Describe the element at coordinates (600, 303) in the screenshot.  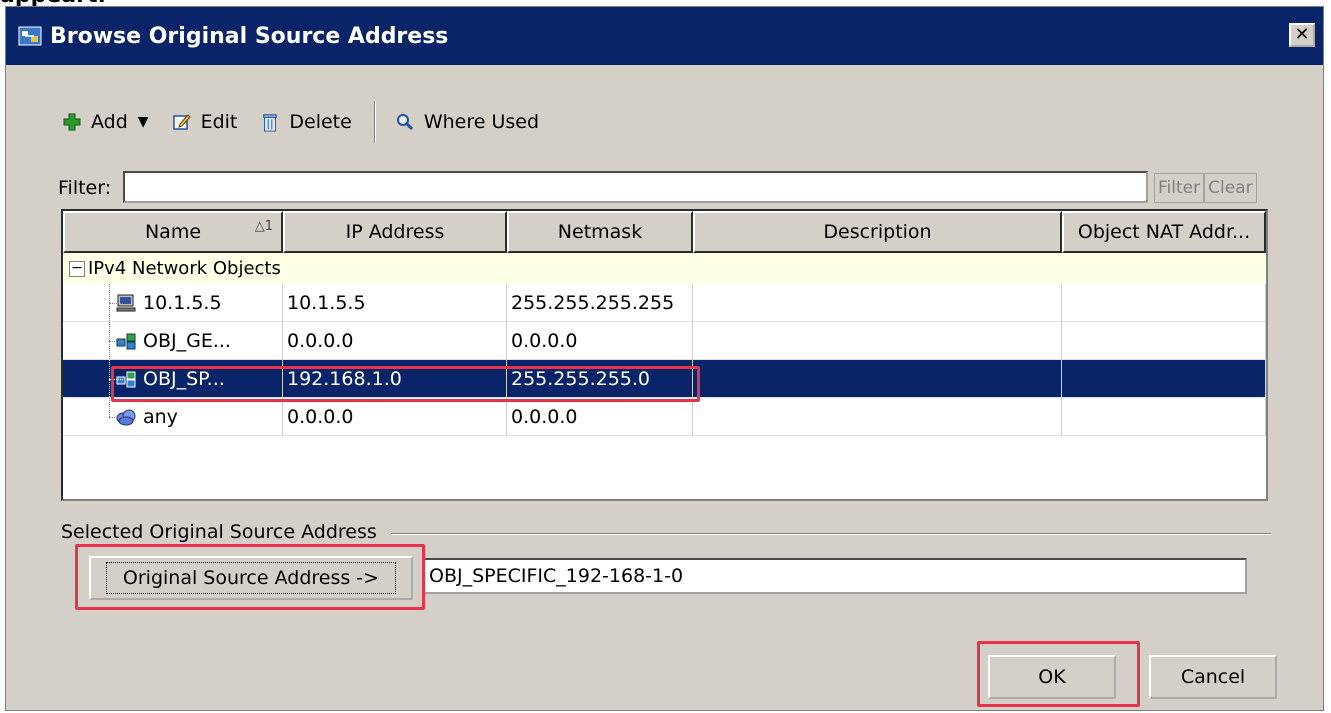
I see `cell-netmask: 255.255.255.255` at that location.